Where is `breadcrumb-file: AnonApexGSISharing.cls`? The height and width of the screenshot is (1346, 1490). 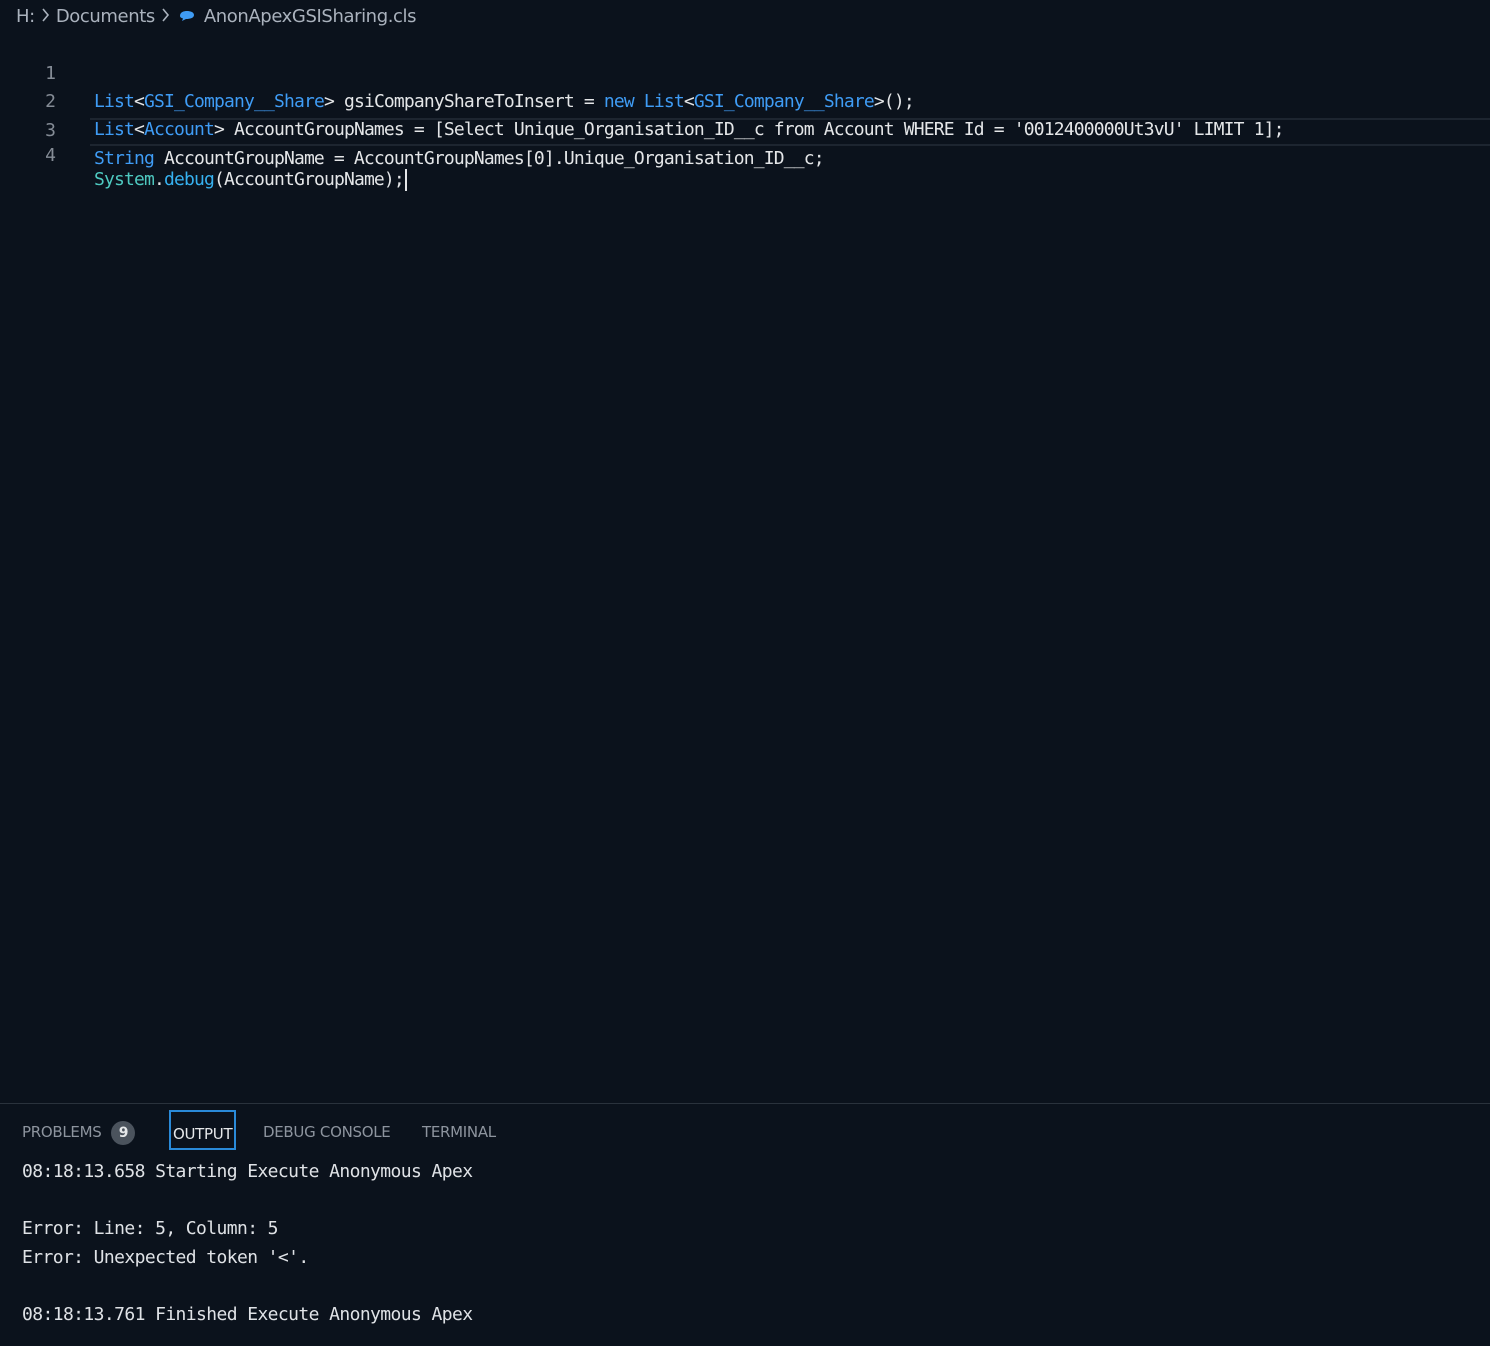
breadcrumb-file: AnonApexGSISharing.cls is located at coordinates (310, 16).